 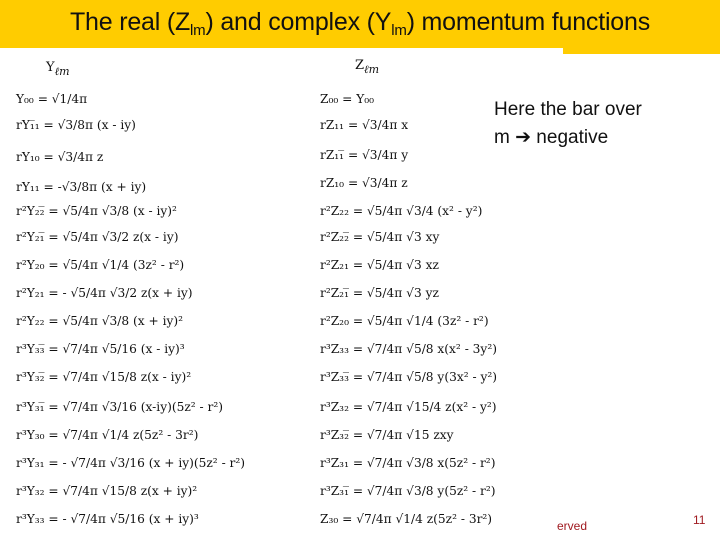 What do you see at coordinates (107, 519) in the screenshot?
I see `equation: r³Y₃₃ = - √7/4π √5/16 (x + iy)³` at bounding box center [107, 519].